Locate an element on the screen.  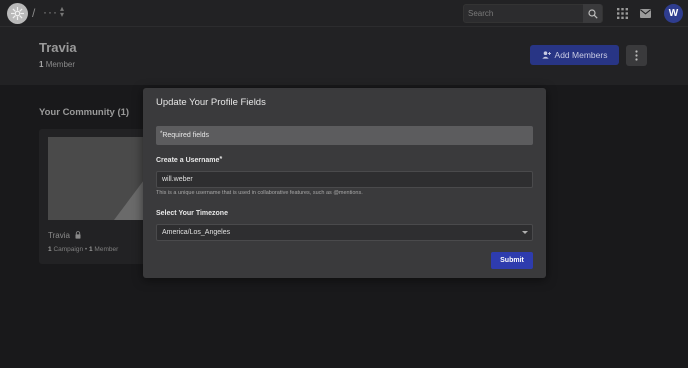
top-bar: / ··· ▴▾ W is located at coordinates (344, 13).